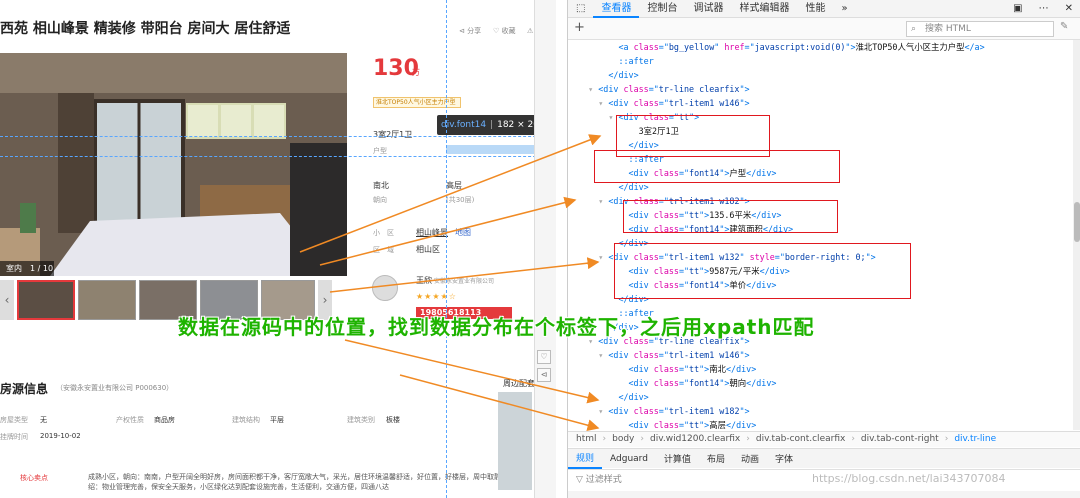 This screenshot has width=1080, height=498. Describe the element at coordinates (381, 185) in the screenshot. I see `orientation-value: 南北` at that location.